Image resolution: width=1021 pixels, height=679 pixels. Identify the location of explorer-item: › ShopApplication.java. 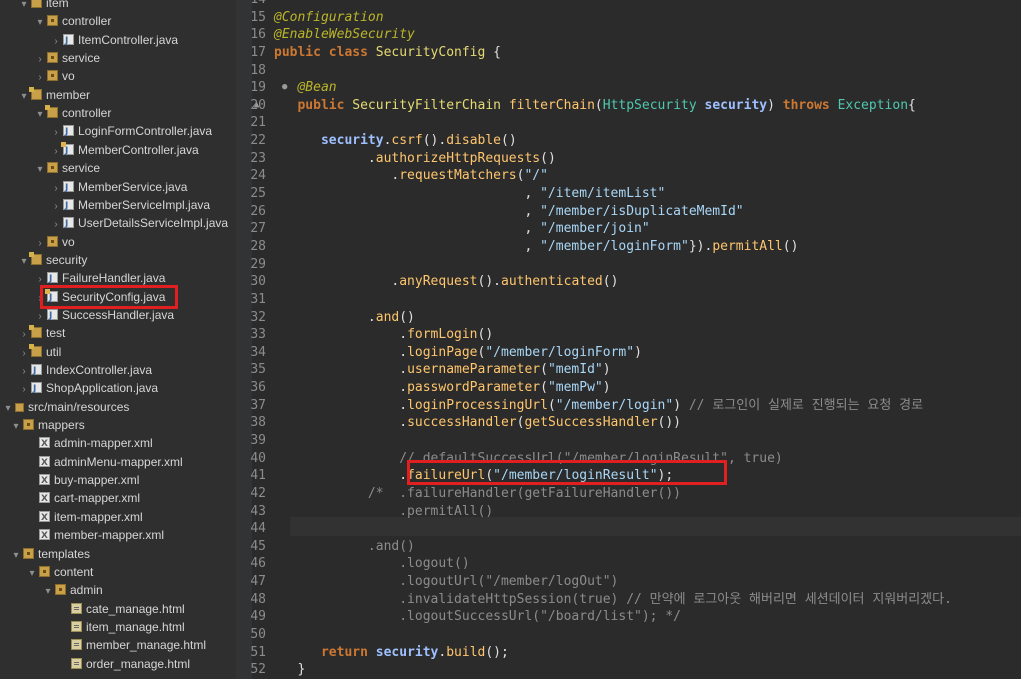
(88, 389).